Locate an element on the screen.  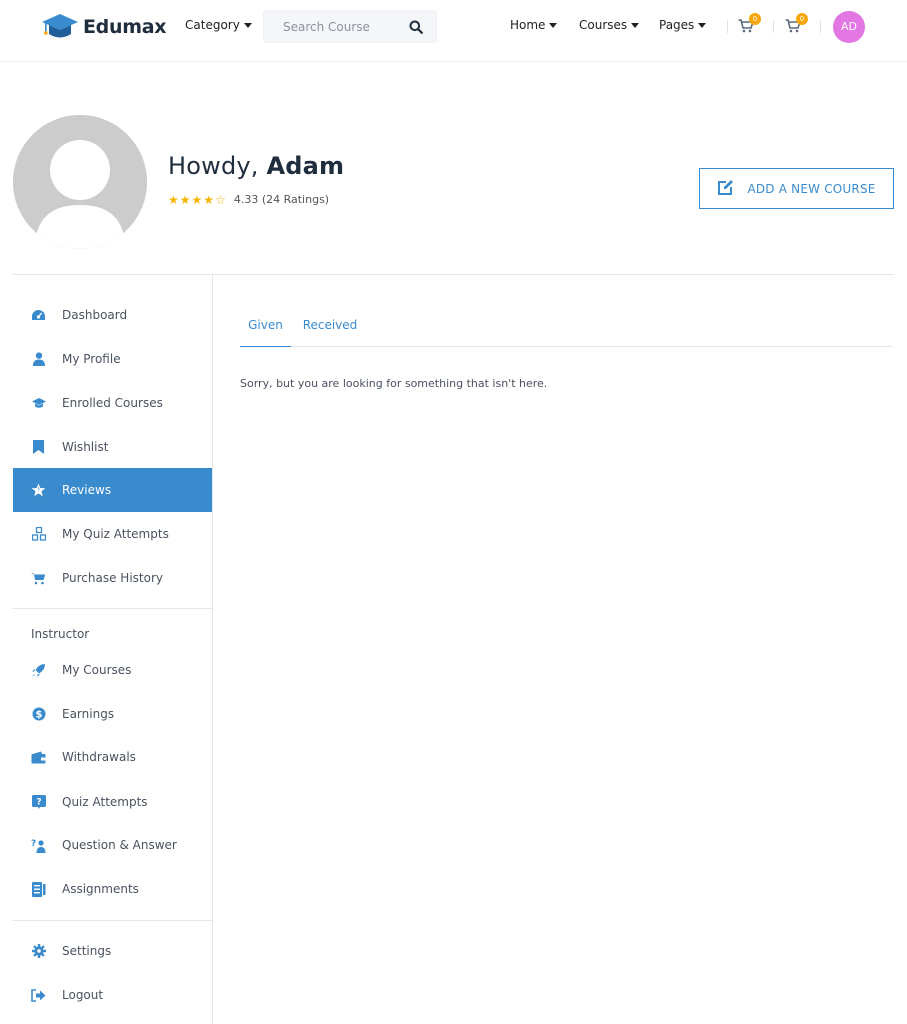
sidebar-item-label: Purchase History is located at coordinates (112, 578).